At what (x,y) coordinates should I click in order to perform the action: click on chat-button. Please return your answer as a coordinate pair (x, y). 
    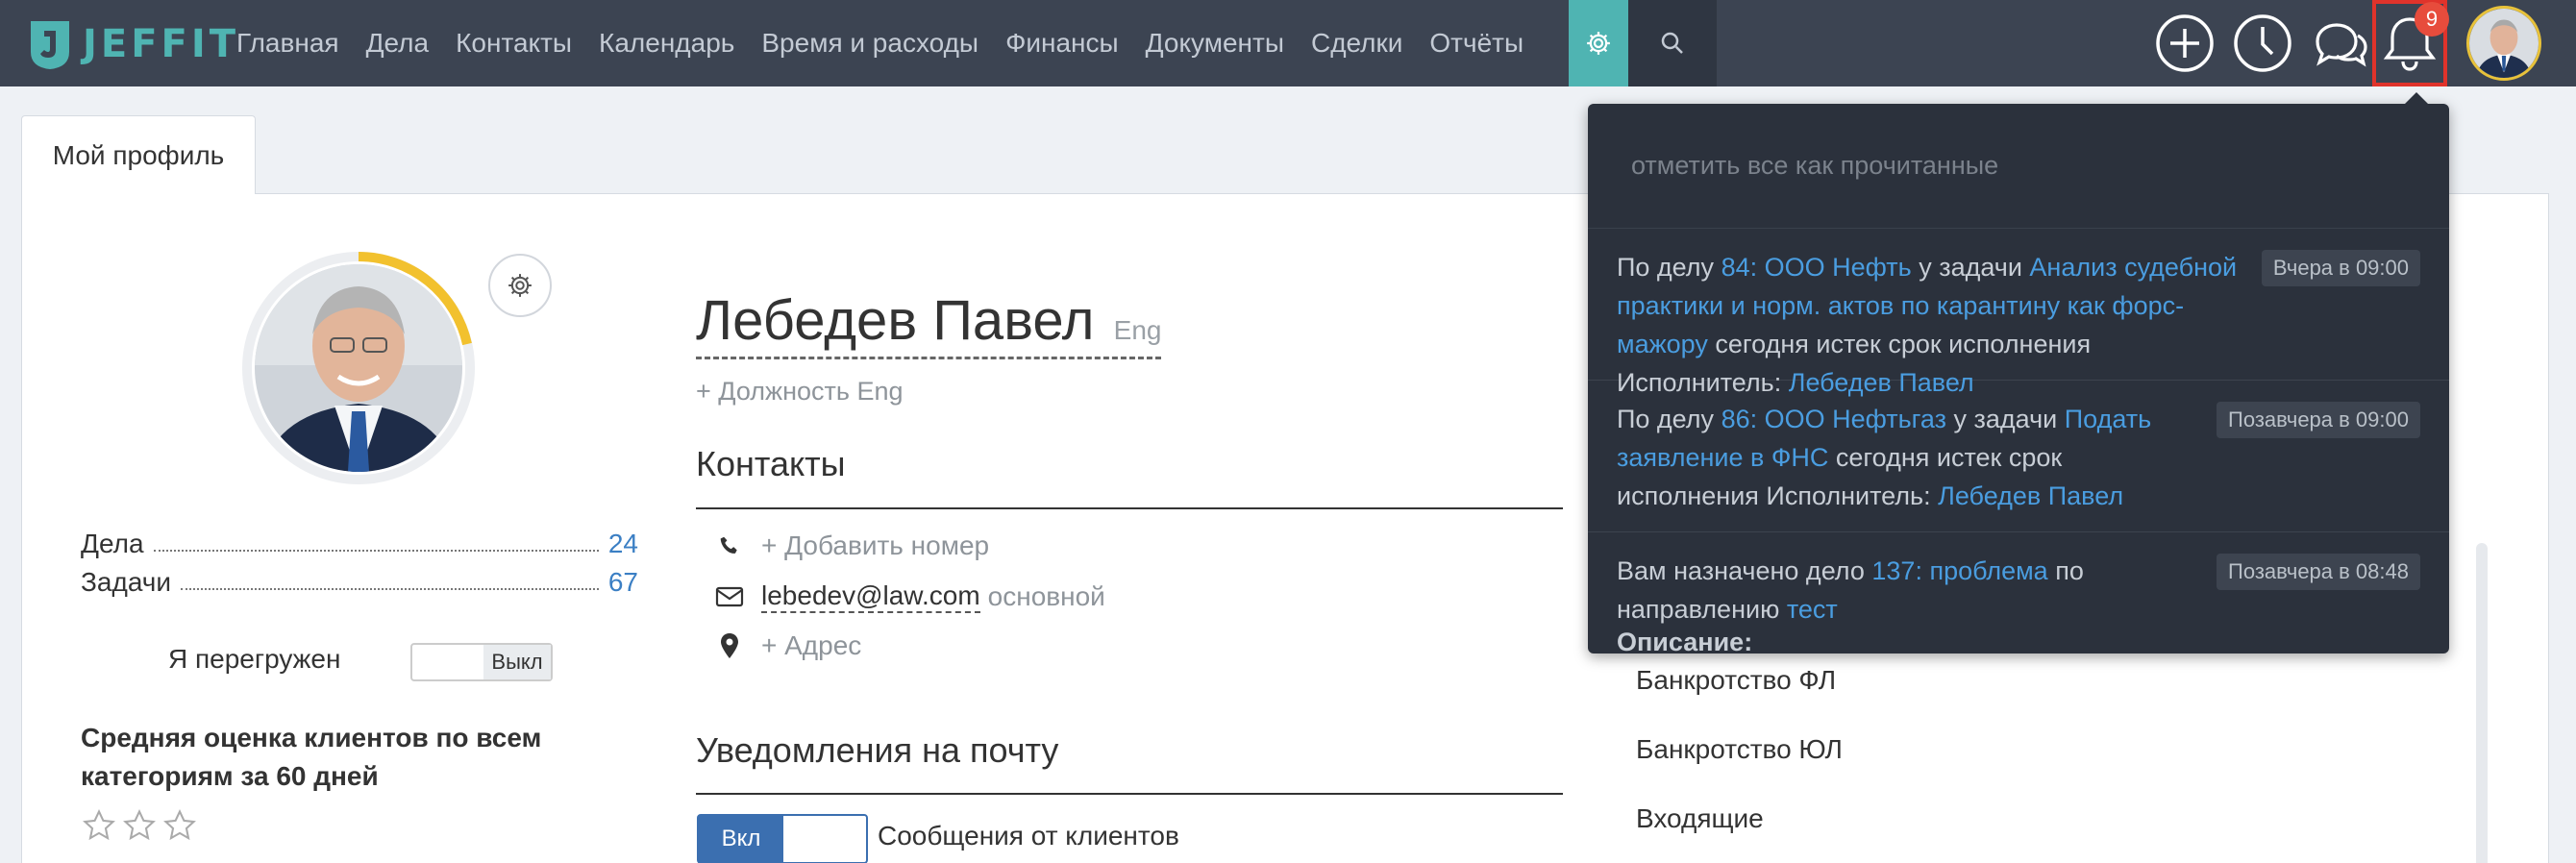
    Looking at the image, I should click on (2340, 43).